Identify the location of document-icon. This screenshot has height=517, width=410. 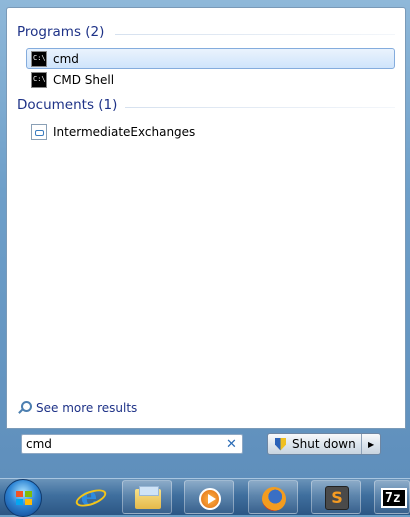
(39, 131).